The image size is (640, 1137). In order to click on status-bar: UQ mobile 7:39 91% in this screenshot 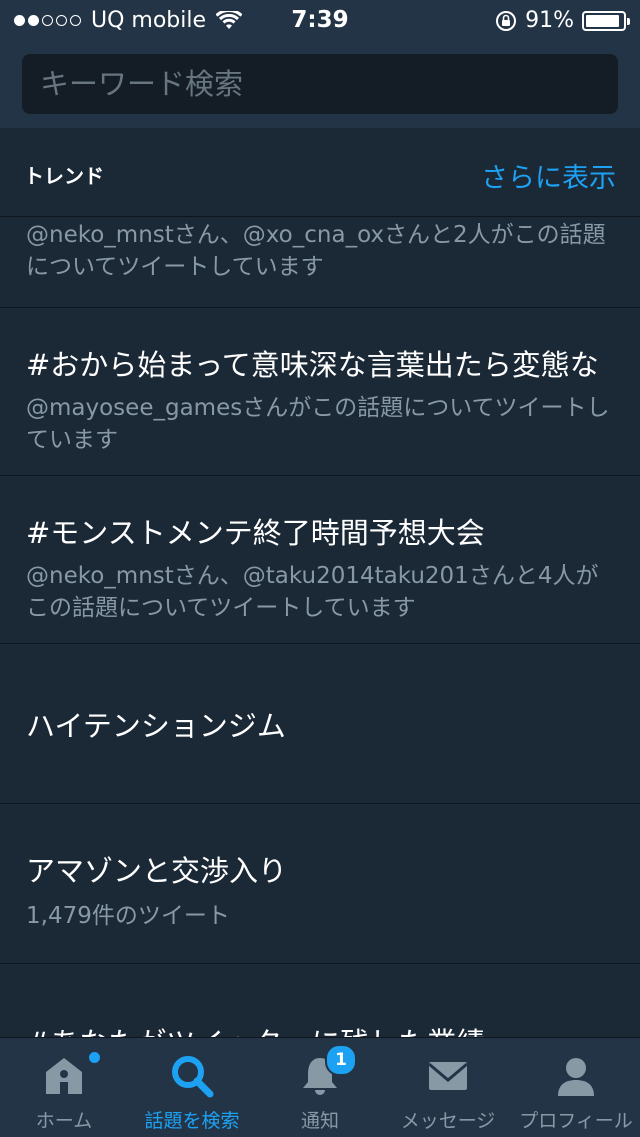, I will do `click(320, 20)`.